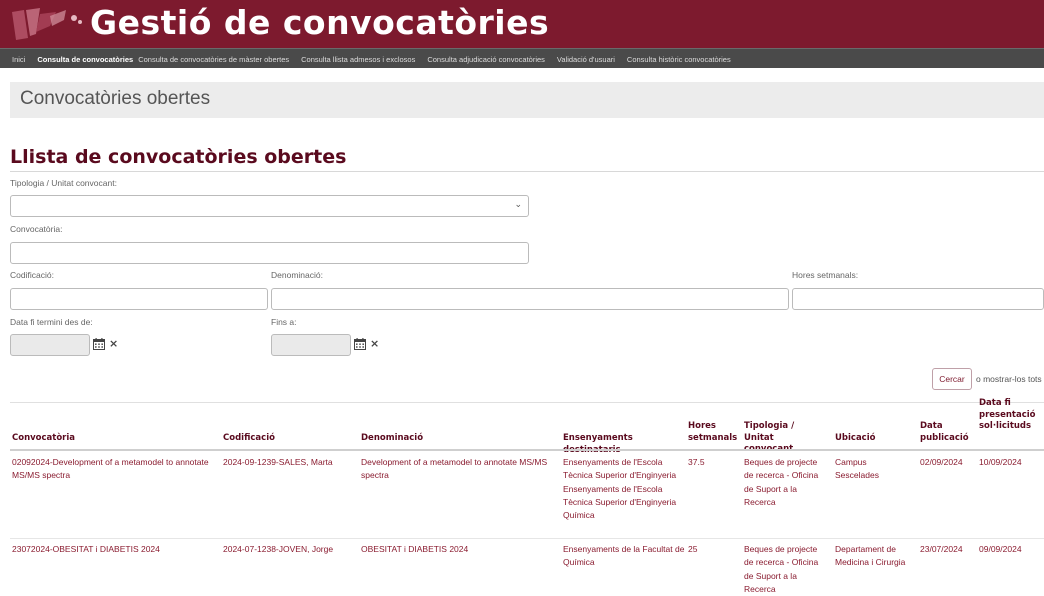 The width and height of the screenshot is (1044, 596). I want to click on th-data-fi: Data fi presentació sol·licituds, so click(1010, 415).